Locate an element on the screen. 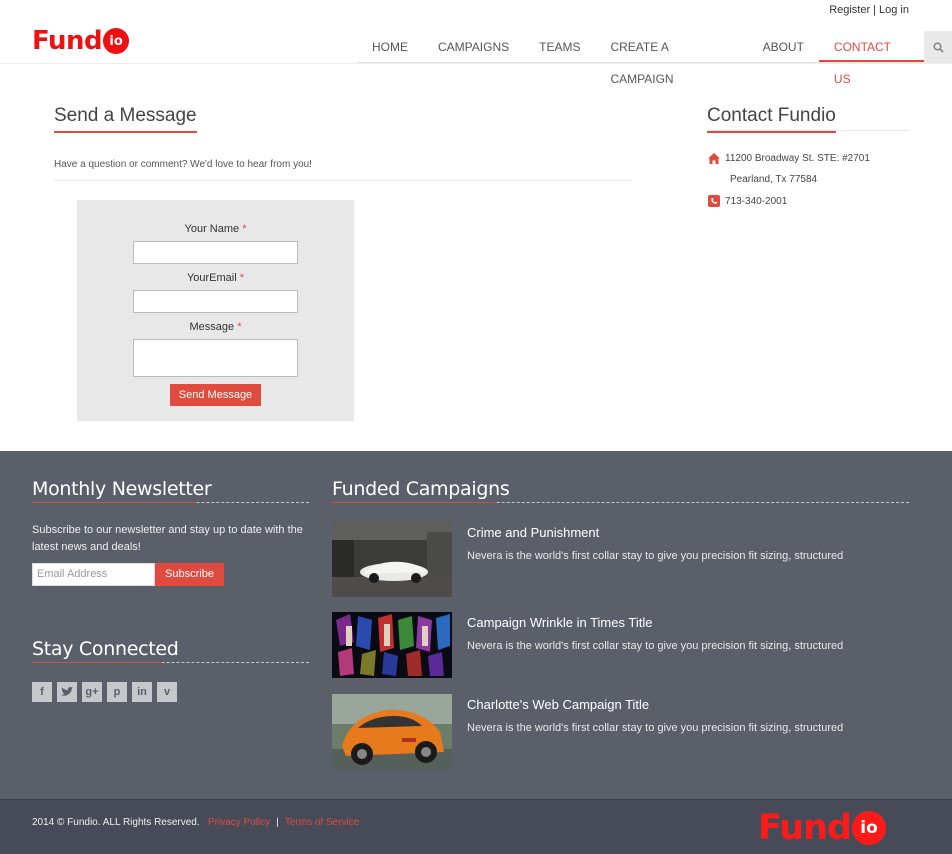 The image size is (952, 854). stay-connected-underline is located at coordinates (97, 662).